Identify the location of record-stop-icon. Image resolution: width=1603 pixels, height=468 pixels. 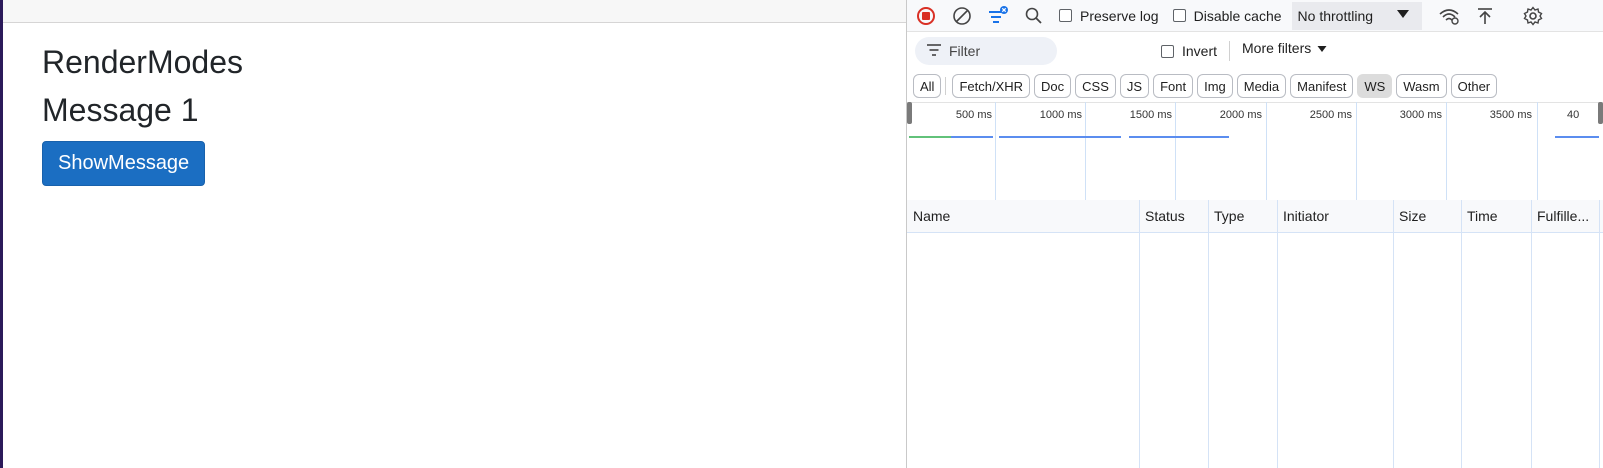
(926, 16).